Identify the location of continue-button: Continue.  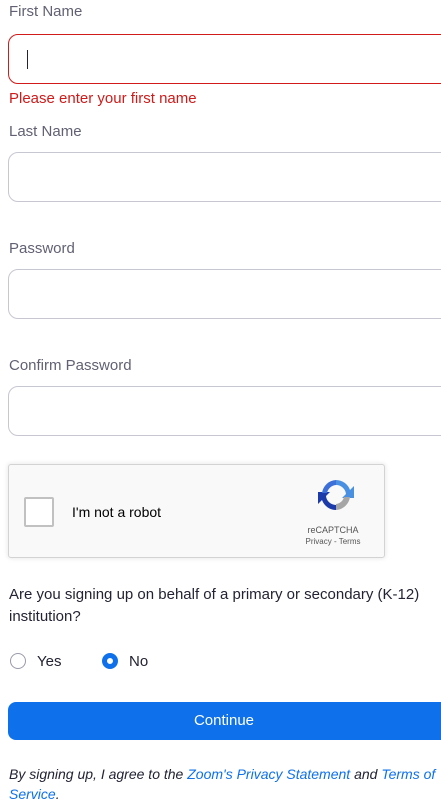
(224, 721).